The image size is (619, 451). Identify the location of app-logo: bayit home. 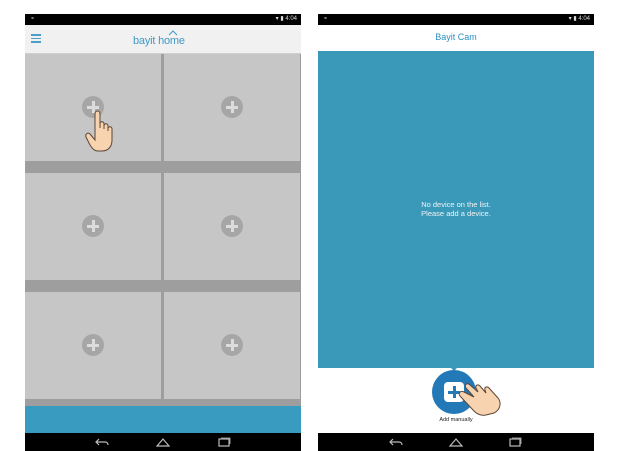
(164, 39).